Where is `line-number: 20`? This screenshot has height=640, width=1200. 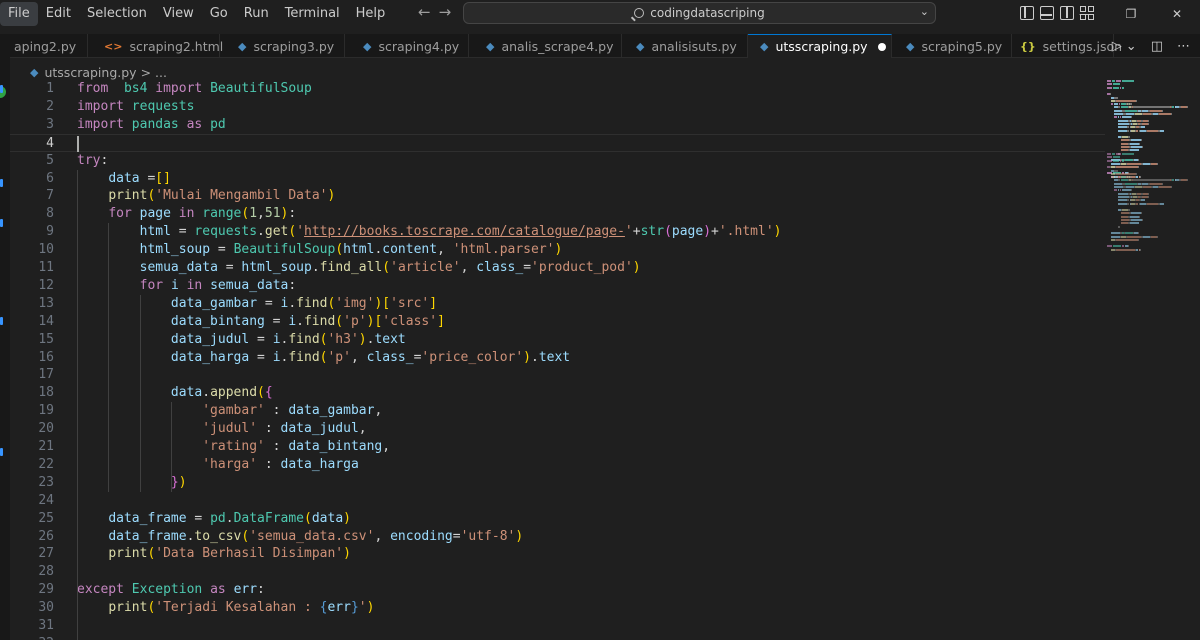 line-number: 20 is located at coordinates (46, 429).